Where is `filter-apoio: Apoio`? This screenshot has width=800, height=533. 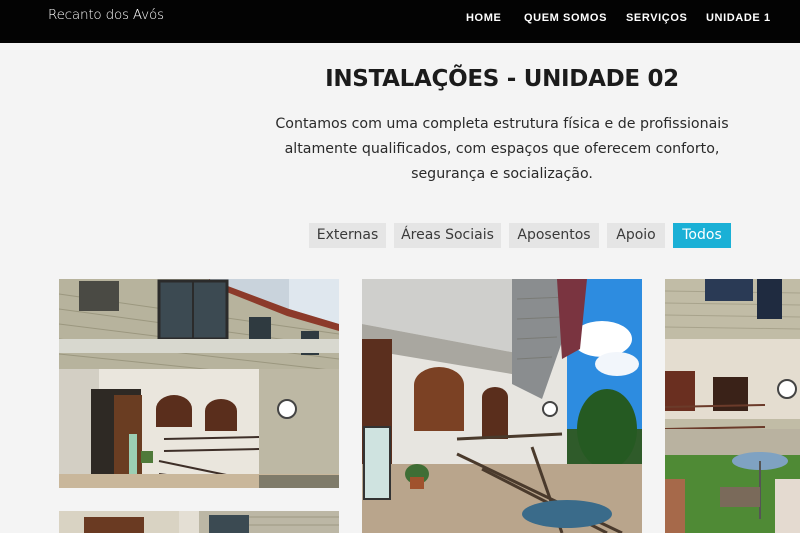 filter-apoio: Apoio is located at coordinates (636, 235).